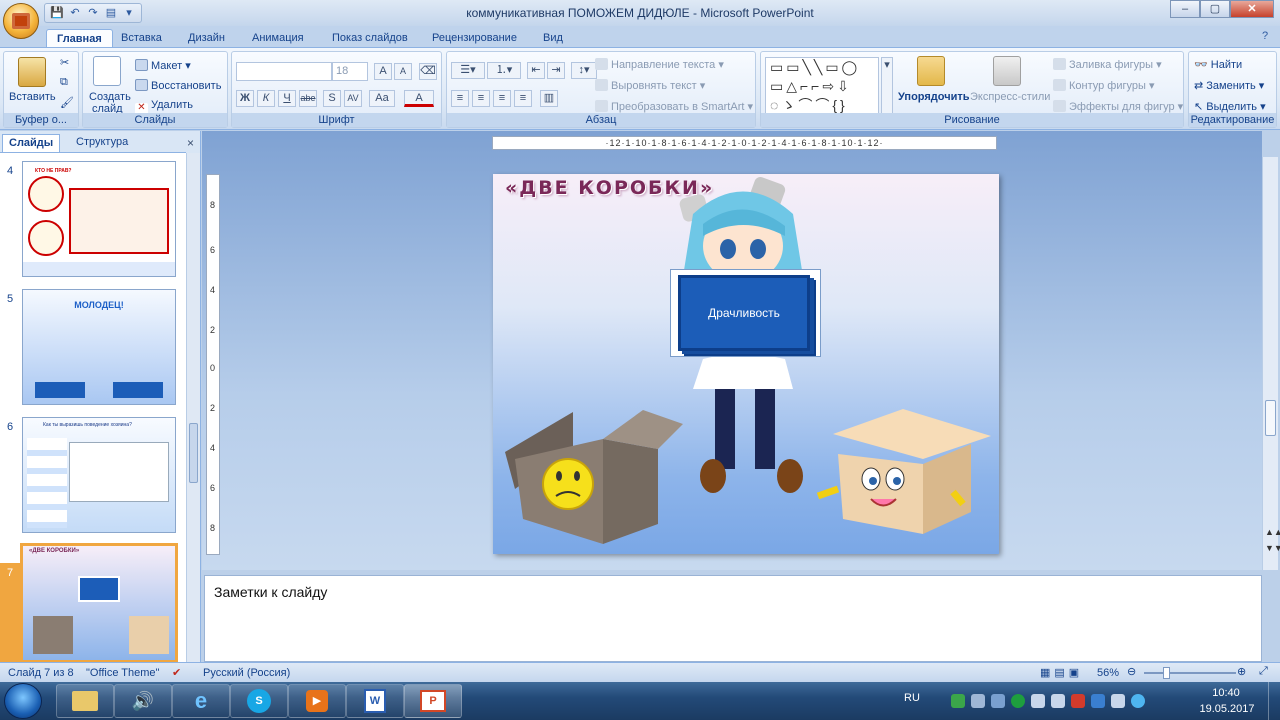 The width and height of the screenshot is (1280, 720). What do you see at coordinates (21, 21) in the screenshot?
I see `office-button` at bounding box center [21, 21].